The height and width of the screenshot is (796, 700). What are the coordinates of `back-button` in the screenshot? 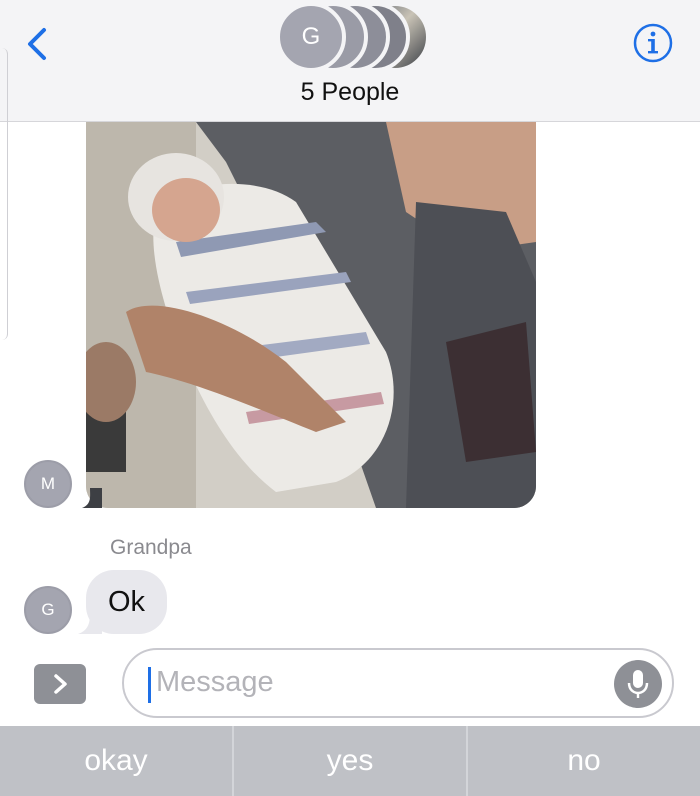 It's located at (38, 44).